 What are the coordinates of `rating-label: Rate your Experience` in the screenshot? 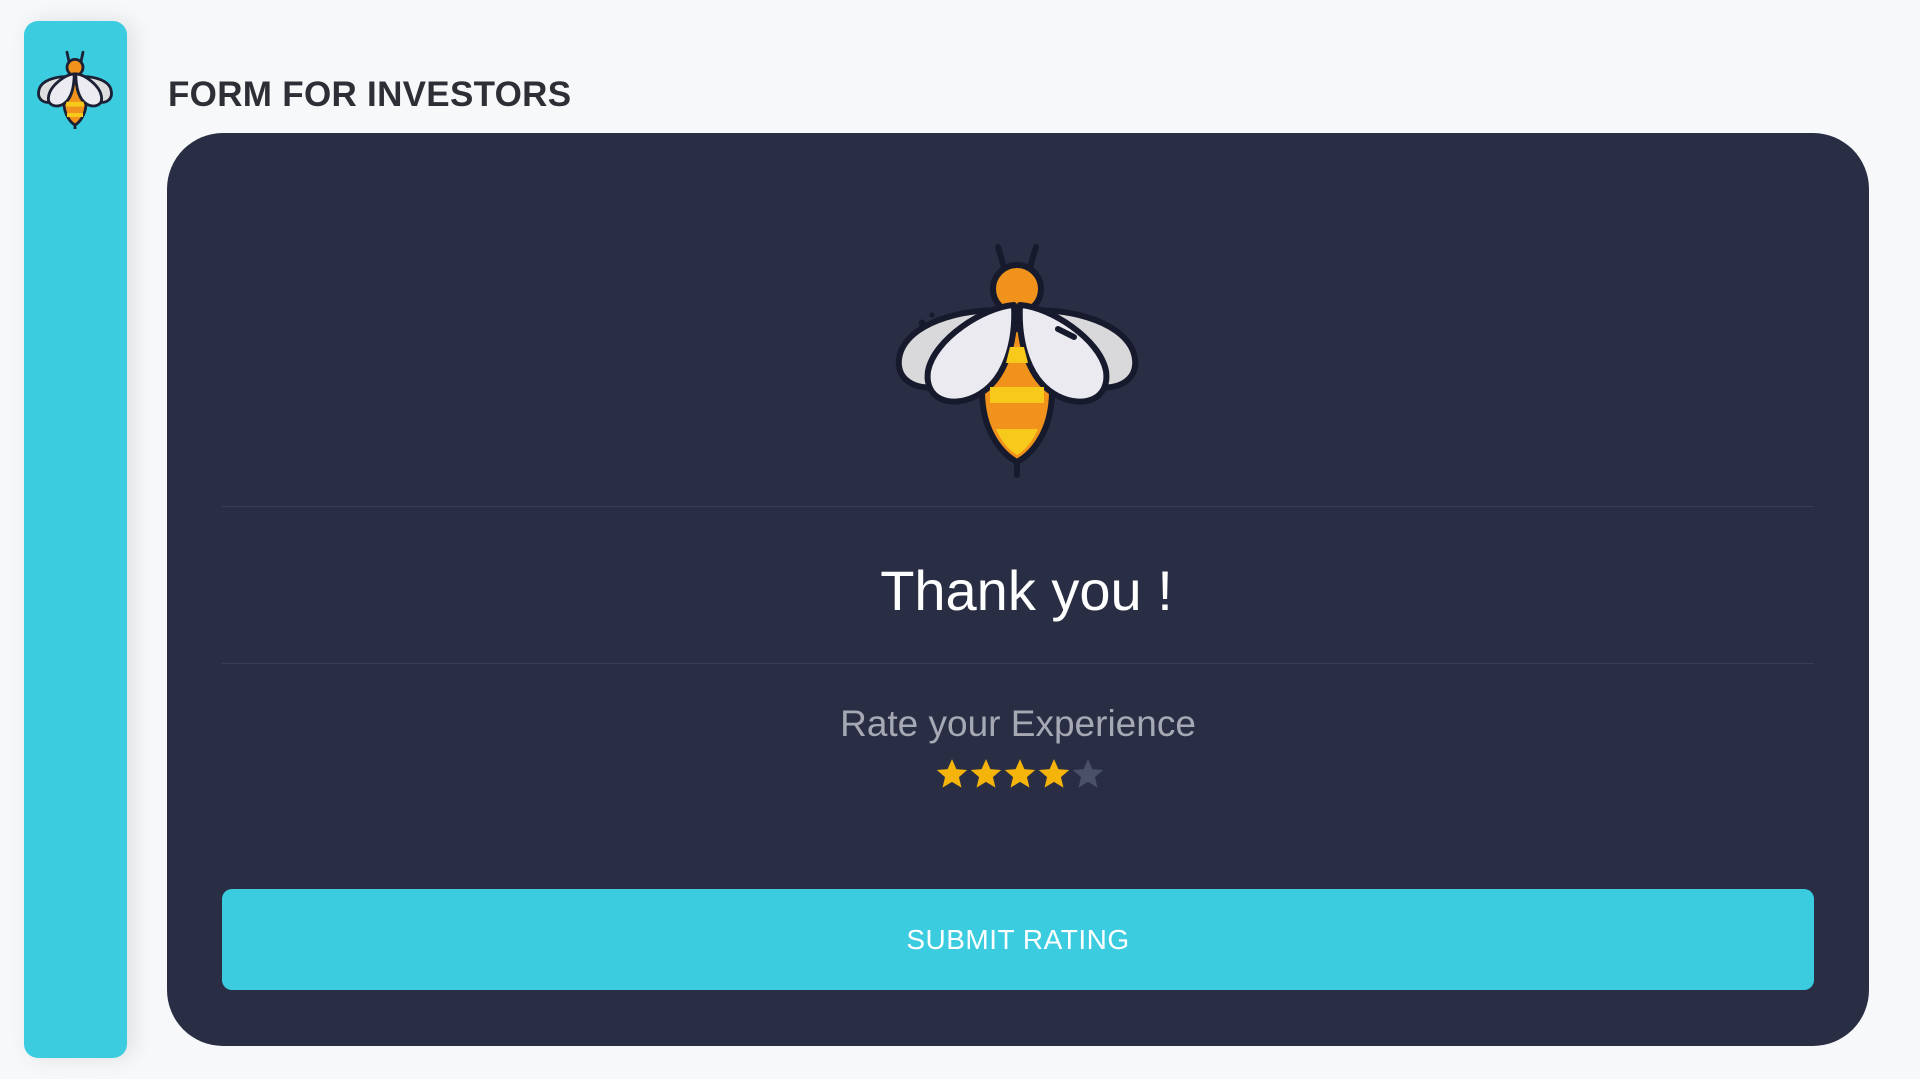 It's located at (1018, 723).